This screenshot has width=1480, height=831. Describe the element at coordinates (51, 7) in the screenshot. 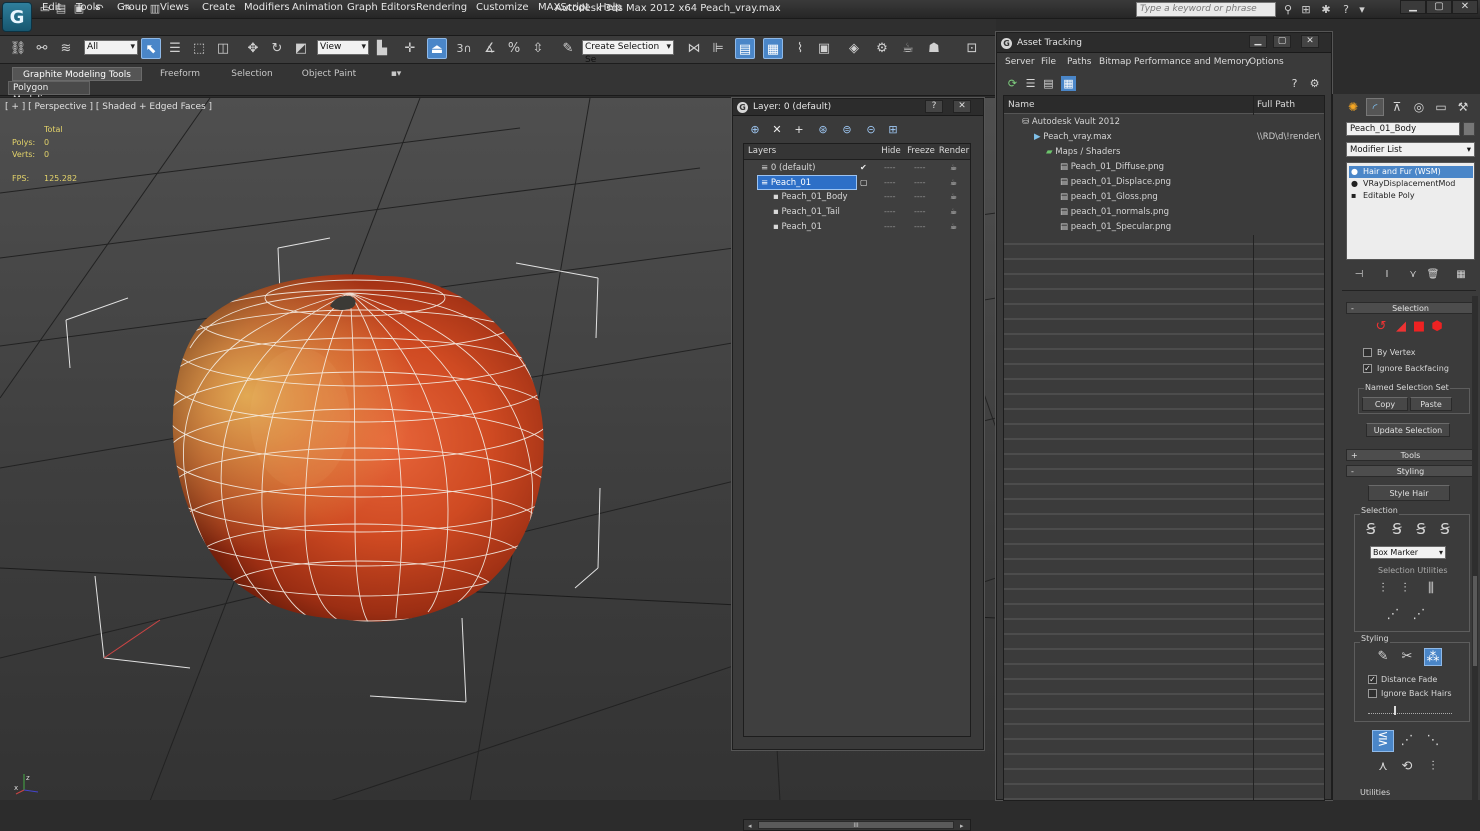

I see `menu-edit: Edit` at that location.